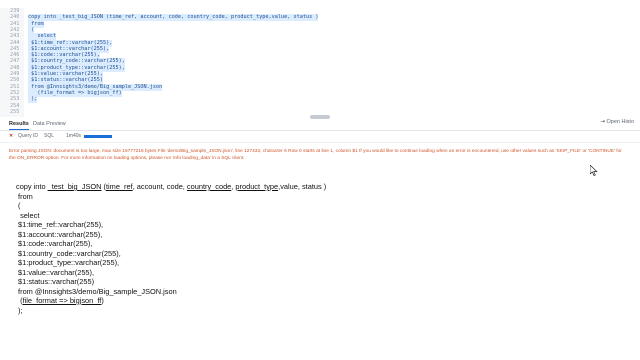  I want to click on mouse-cursor-icon, so click(594, 170).